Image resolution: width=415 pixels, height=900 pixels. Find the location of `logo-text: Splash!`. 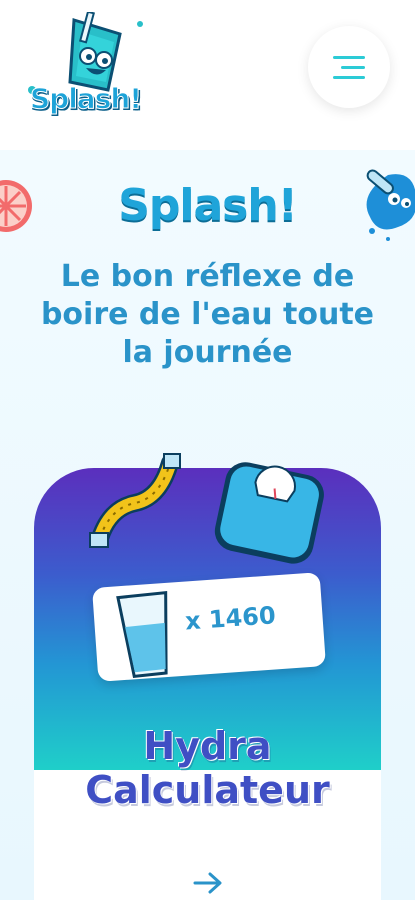

logo-text: Splash! is located at coordinates (85, 99).